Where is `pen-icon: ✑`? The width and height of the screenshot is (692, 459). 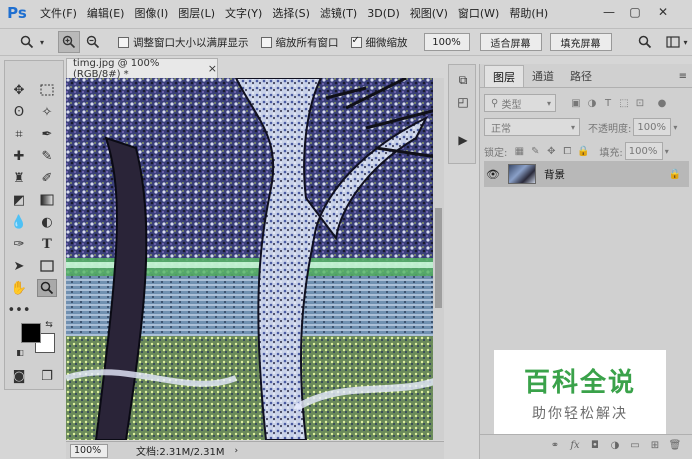 pen-icon: ✑ is located at coordinates (19, 244).